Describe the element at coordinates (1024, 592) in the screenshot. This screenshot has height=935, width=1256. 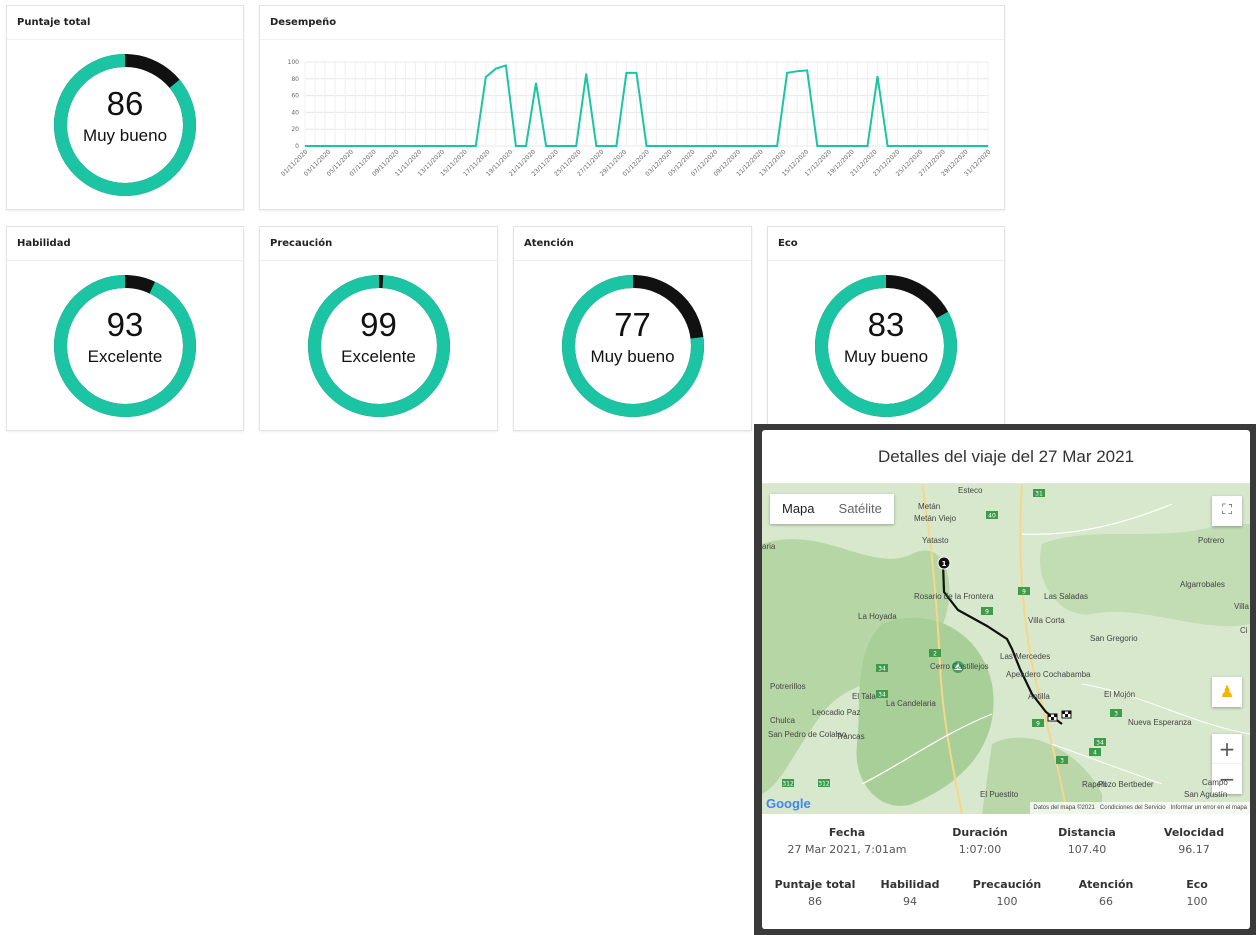
I see `route-shield-label: 9` at that location.